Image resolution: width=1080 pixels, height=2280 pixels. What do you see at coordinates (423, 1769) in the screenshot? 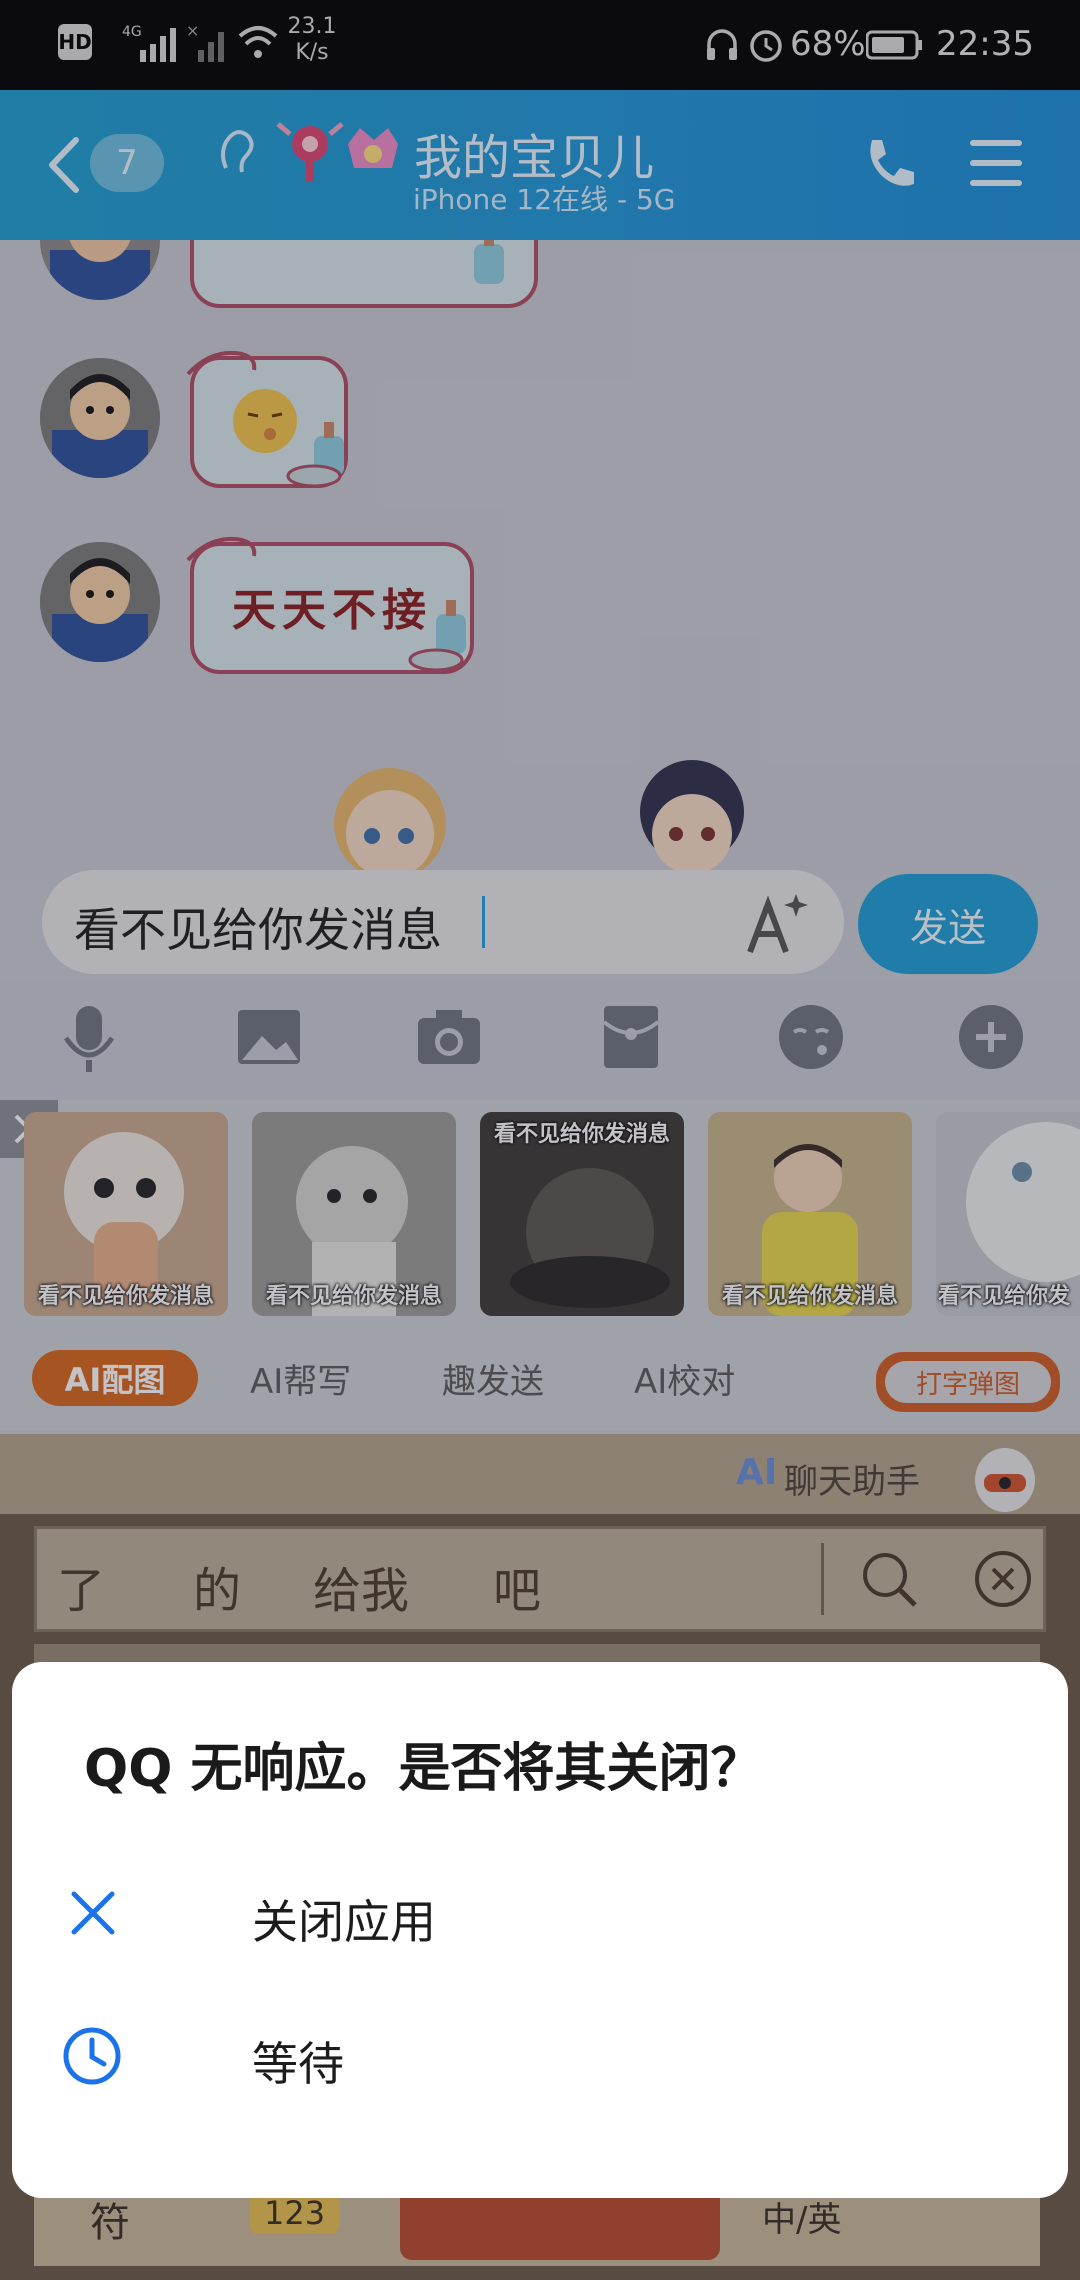
I see `dialog-title: QQ 无响应。是否将其关闭？` at bounding box center [423, 1769].